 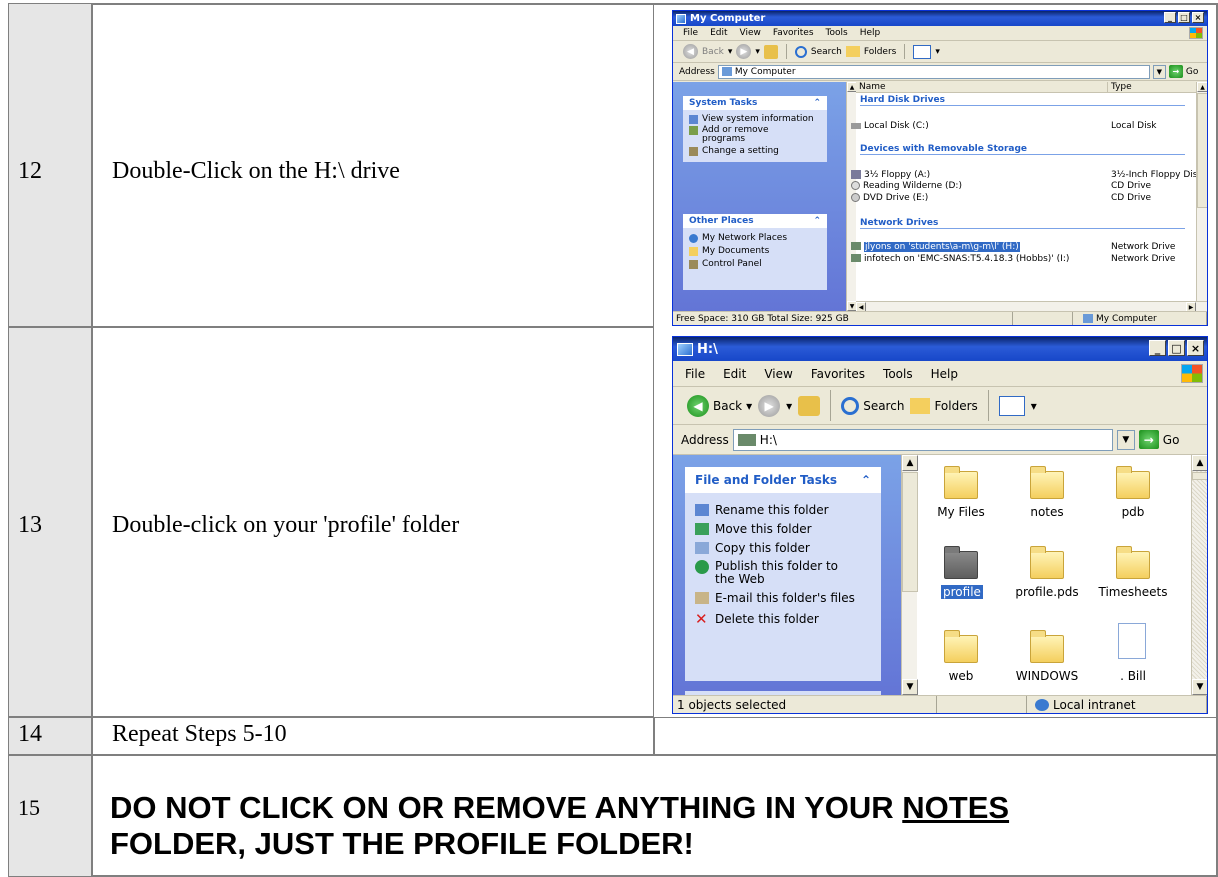 What do you see at coordinates (783, 505) in the screenshot?
I see `task-rename-folder: Rename this folder` at bounding box center [783, 505].